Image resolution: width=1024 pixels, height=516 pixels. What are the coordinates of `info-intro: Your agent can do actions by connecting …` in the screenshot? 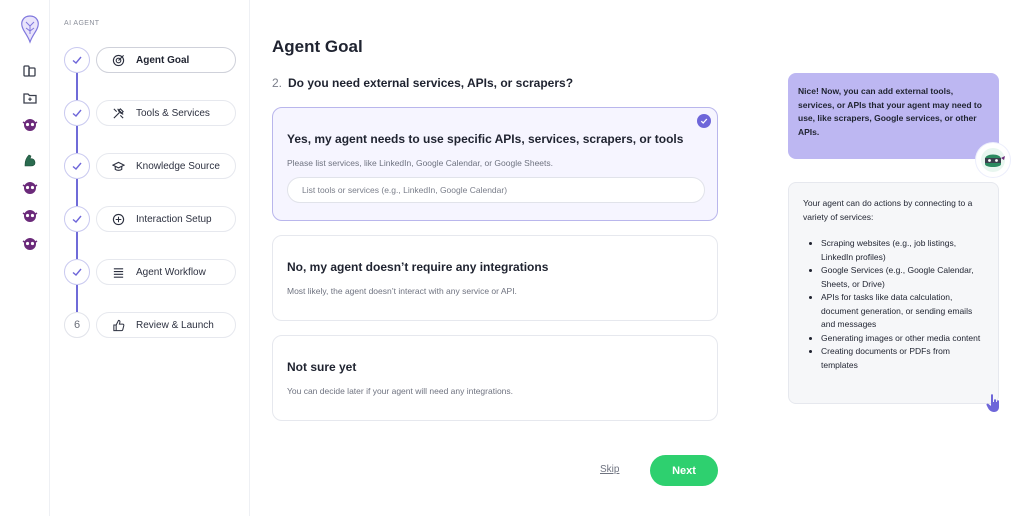 It's located at (888, 210).